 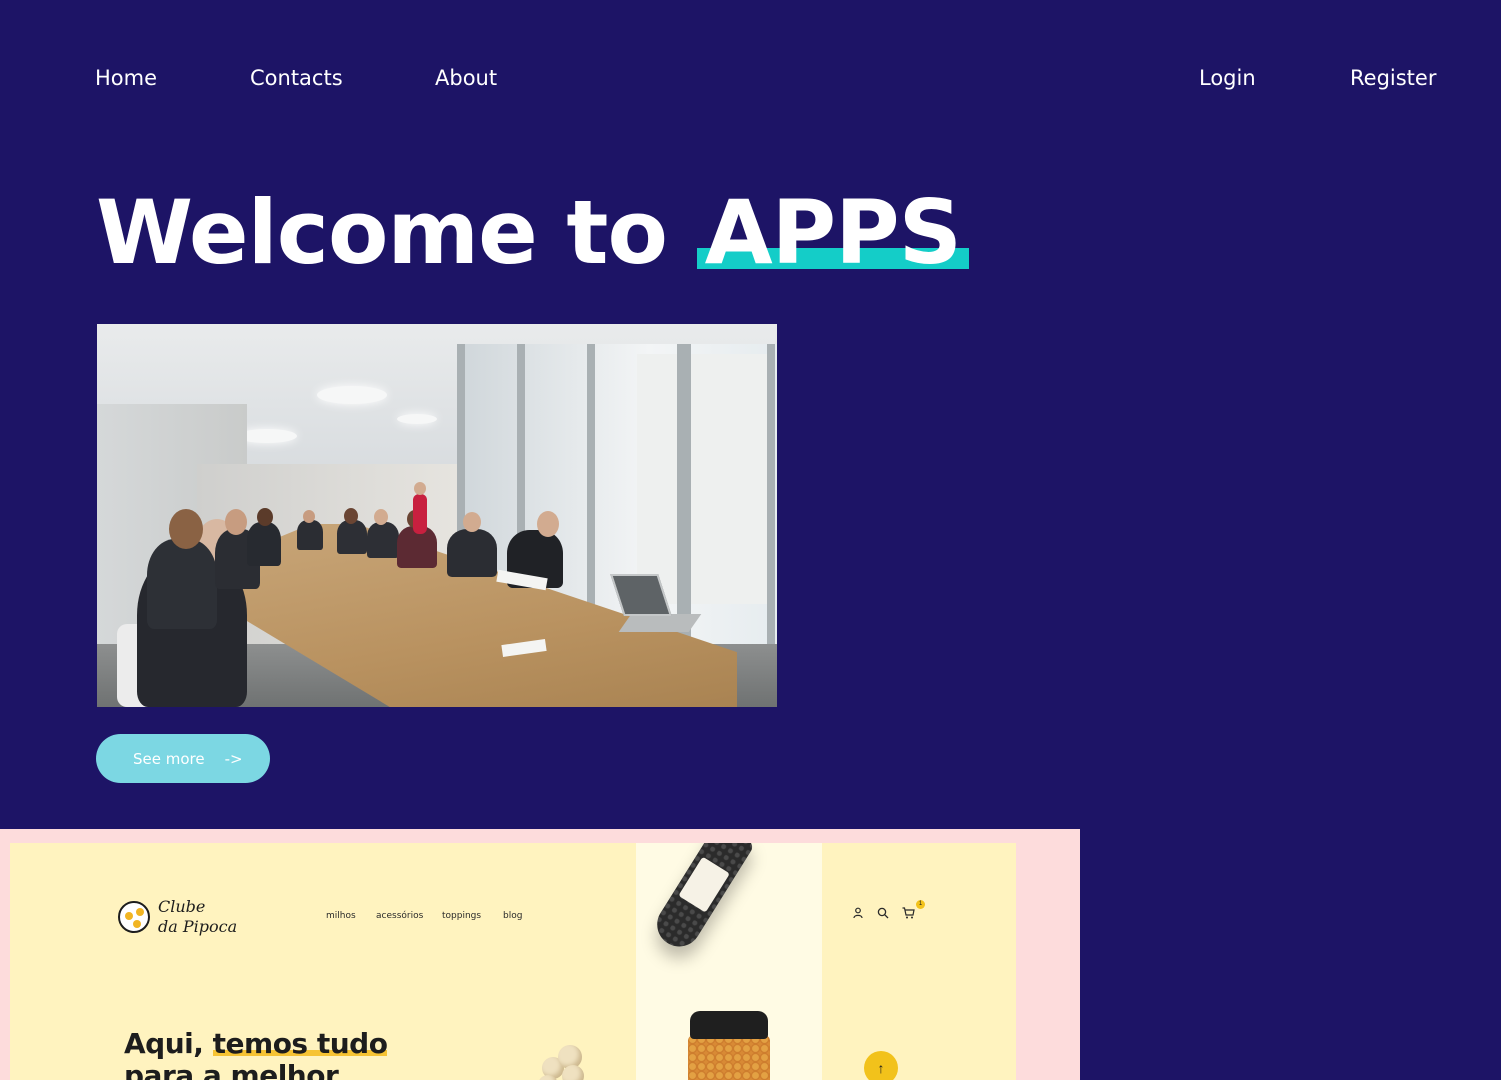 I want to click on site-logo-text: Clube da Pipoca, so click(x=203, y=917).